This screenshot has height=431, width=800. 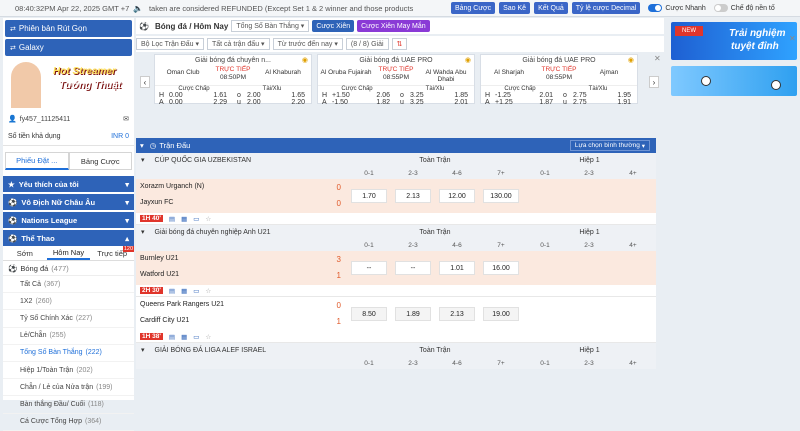 What do you see at coordinates (378, 95) in the screenshot?
I see `handicap-odds: 2.06` at bounding box center [378, 95].